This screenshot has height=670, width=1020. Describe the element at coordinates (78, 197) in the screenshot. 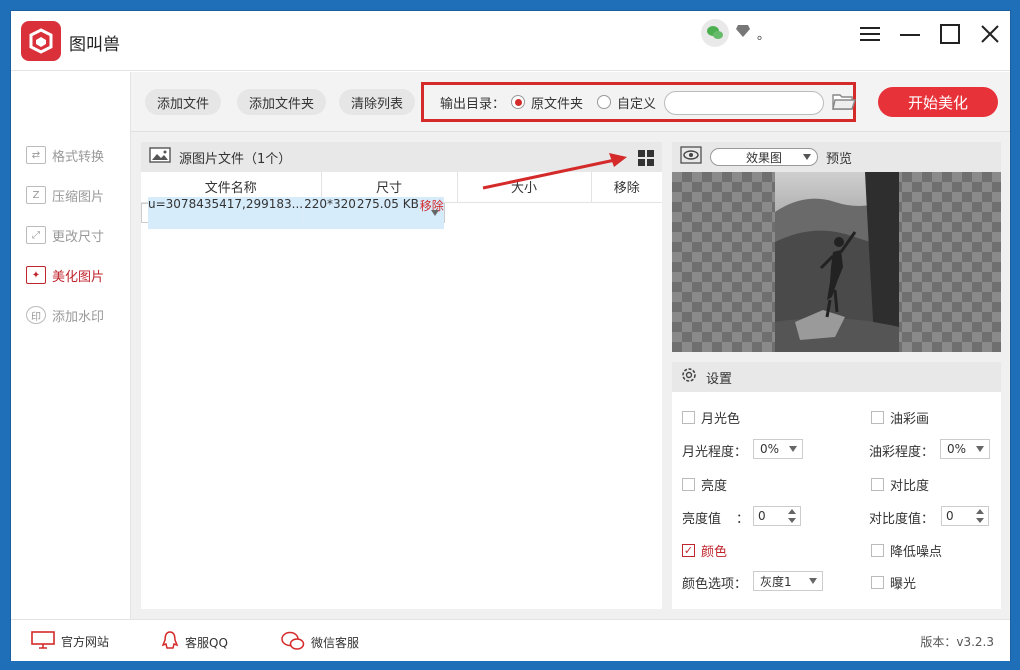

I see `sidebar-item-label: 压缩图片` at that location.